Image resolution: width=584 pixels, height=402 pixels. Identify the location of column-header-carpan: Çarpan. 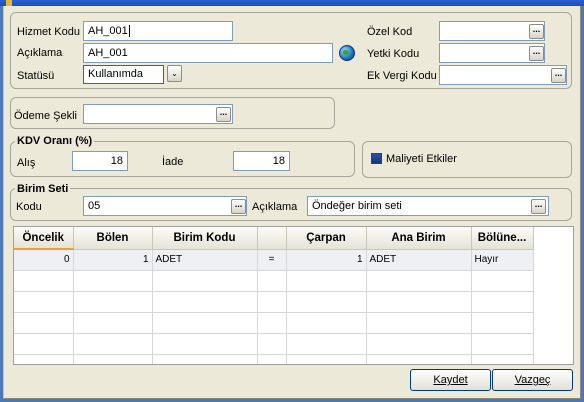
(326, 238).